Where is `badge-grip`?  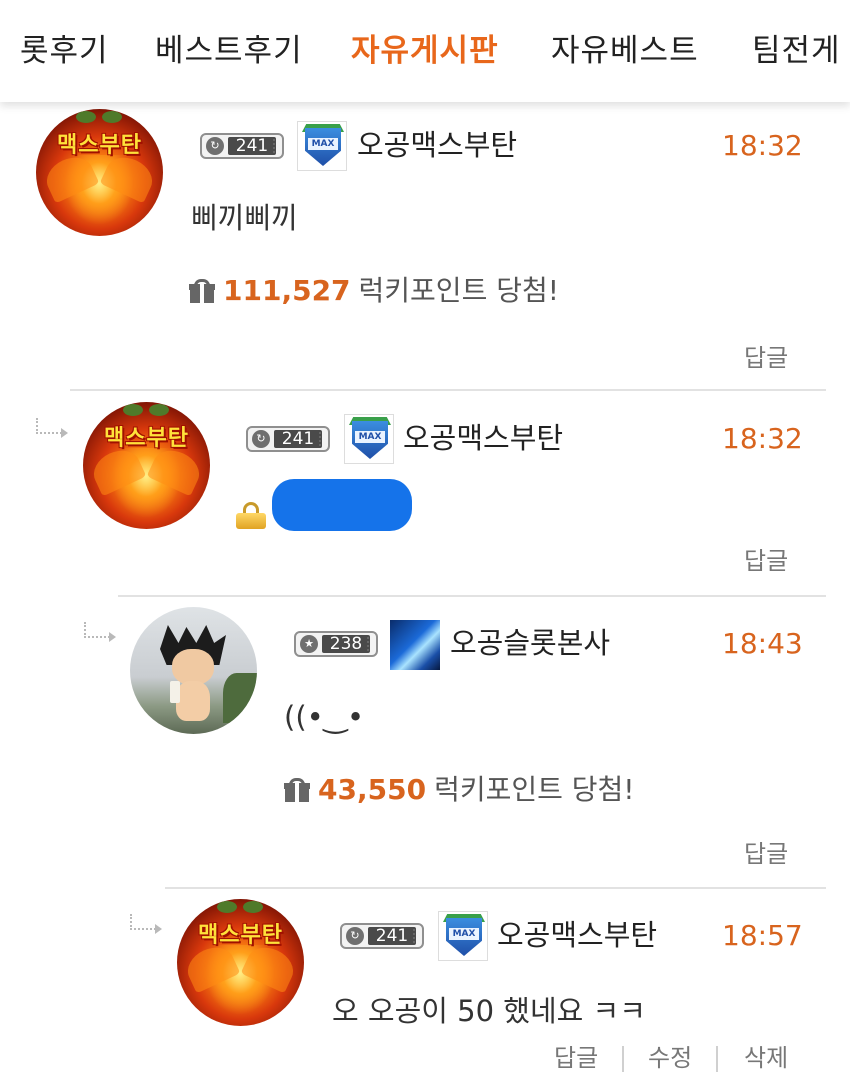 badge-grip is located at coordinates (416, 936).